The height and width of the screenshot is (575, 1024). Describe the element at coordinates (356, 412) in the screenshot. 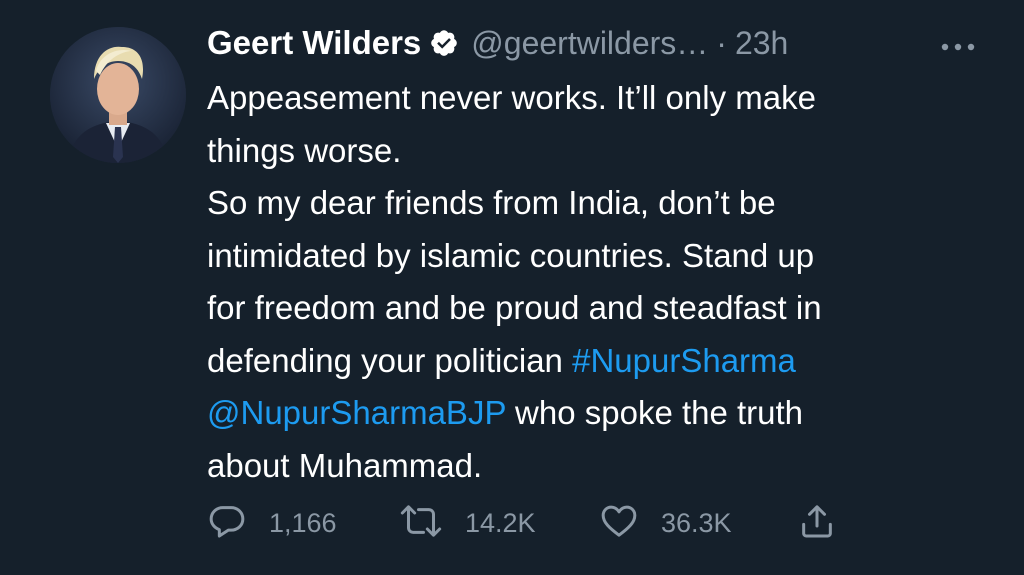

I see `mention-link: @NupurSharmaBJP` at that location.